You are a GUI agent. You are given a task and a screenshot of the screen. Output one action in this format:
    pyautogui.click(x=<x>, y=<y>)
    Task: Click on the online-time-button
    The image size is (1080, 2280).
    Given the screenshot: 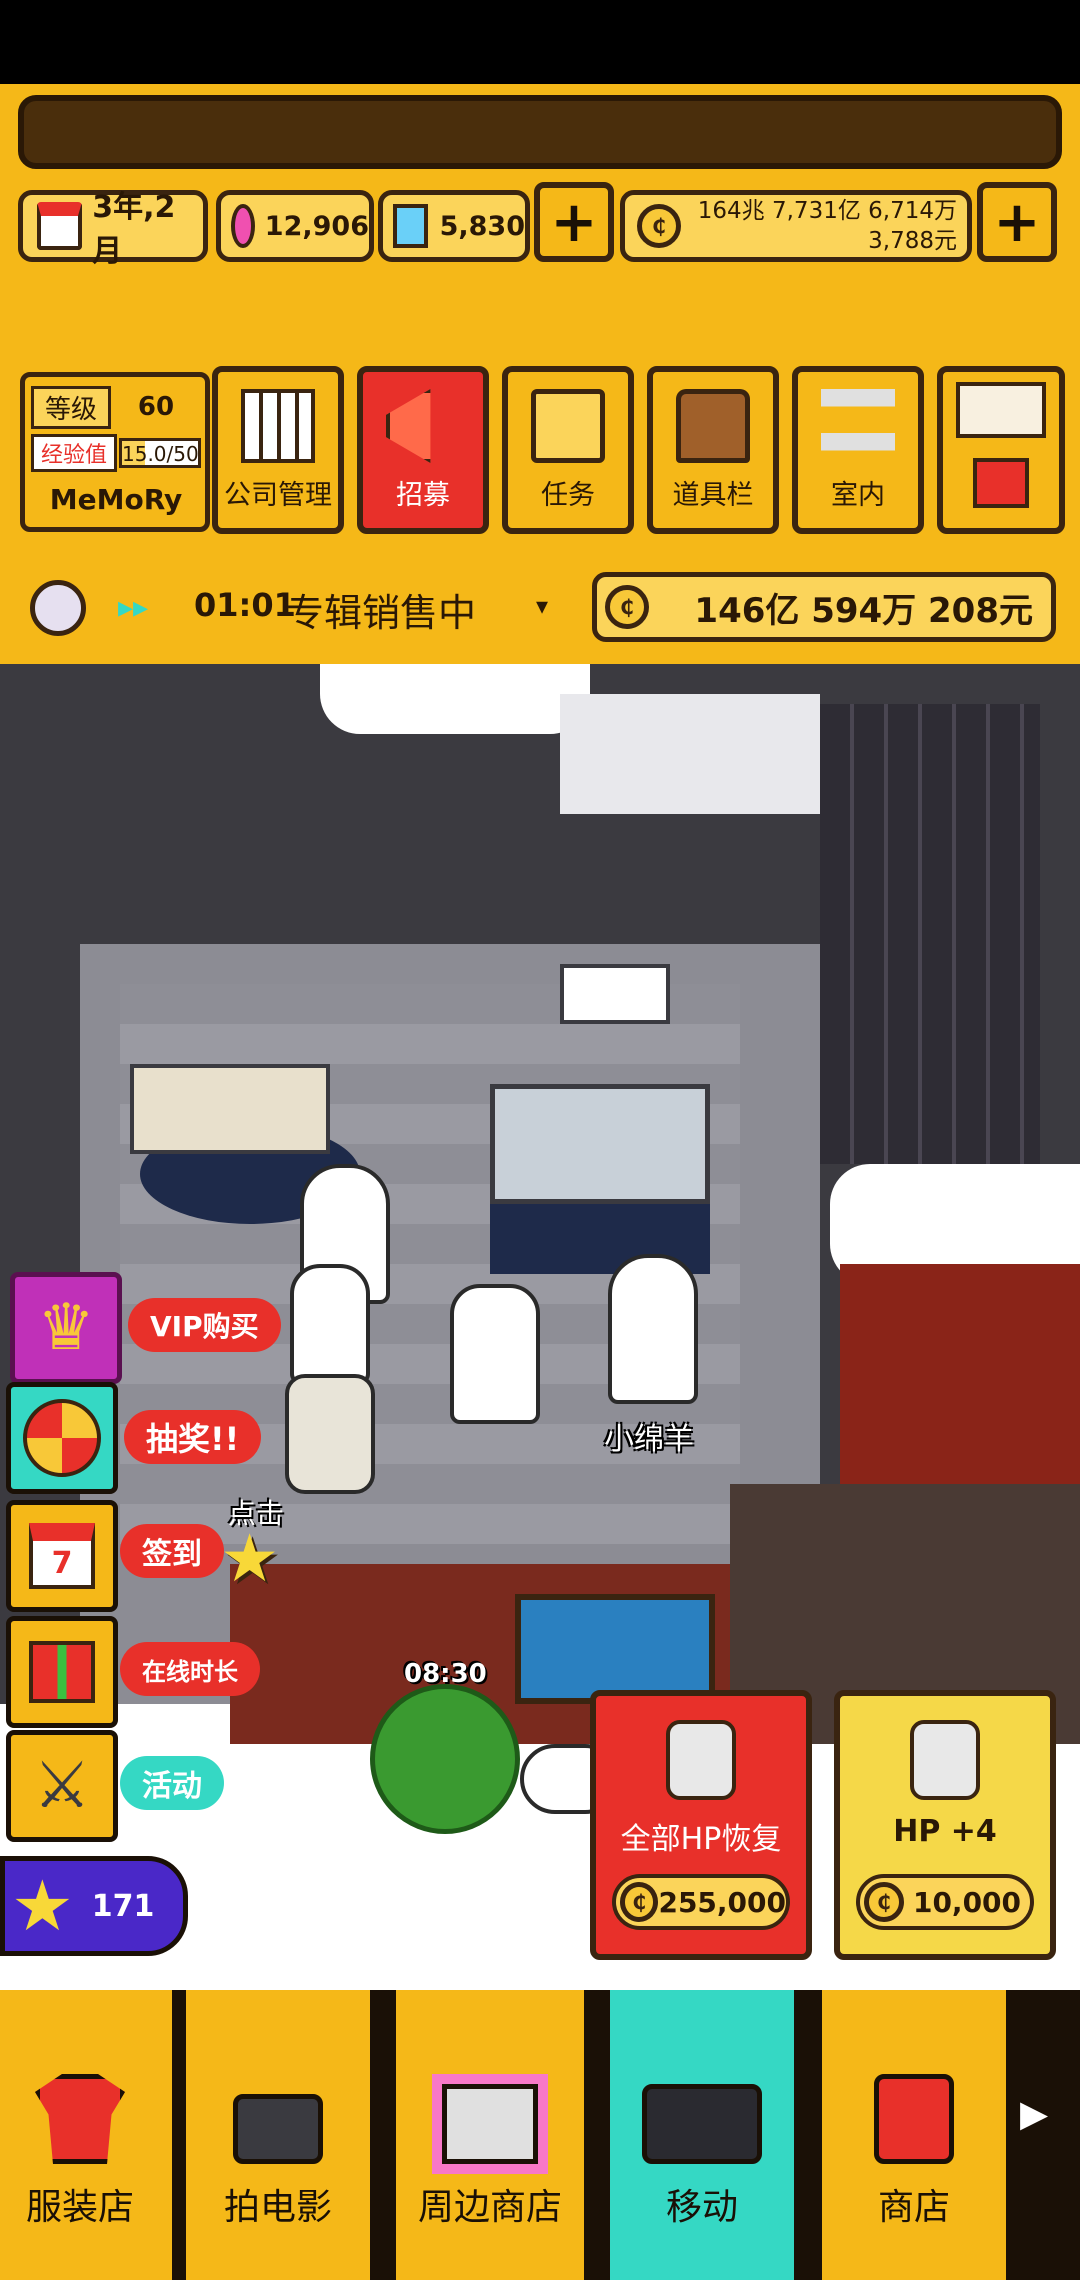 What is the action you would take?
    pyautogui.click(x=62, y=1672)
    